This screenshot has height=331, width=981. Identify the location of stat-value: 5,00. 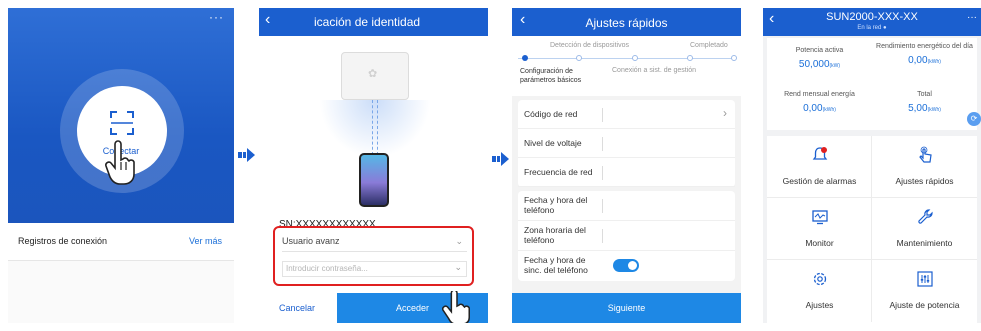
(918, 108).